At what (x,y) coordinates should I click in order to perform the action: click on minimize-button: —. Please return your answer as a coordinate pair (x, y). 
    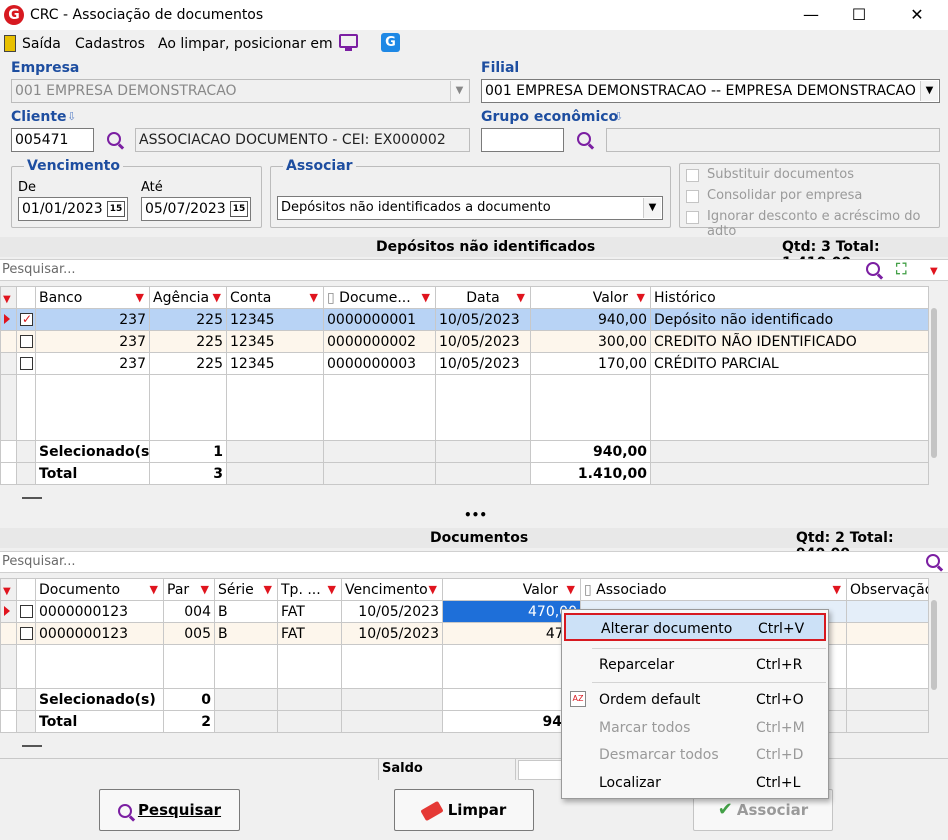
    Looking at the image, I should click on (811, 15).